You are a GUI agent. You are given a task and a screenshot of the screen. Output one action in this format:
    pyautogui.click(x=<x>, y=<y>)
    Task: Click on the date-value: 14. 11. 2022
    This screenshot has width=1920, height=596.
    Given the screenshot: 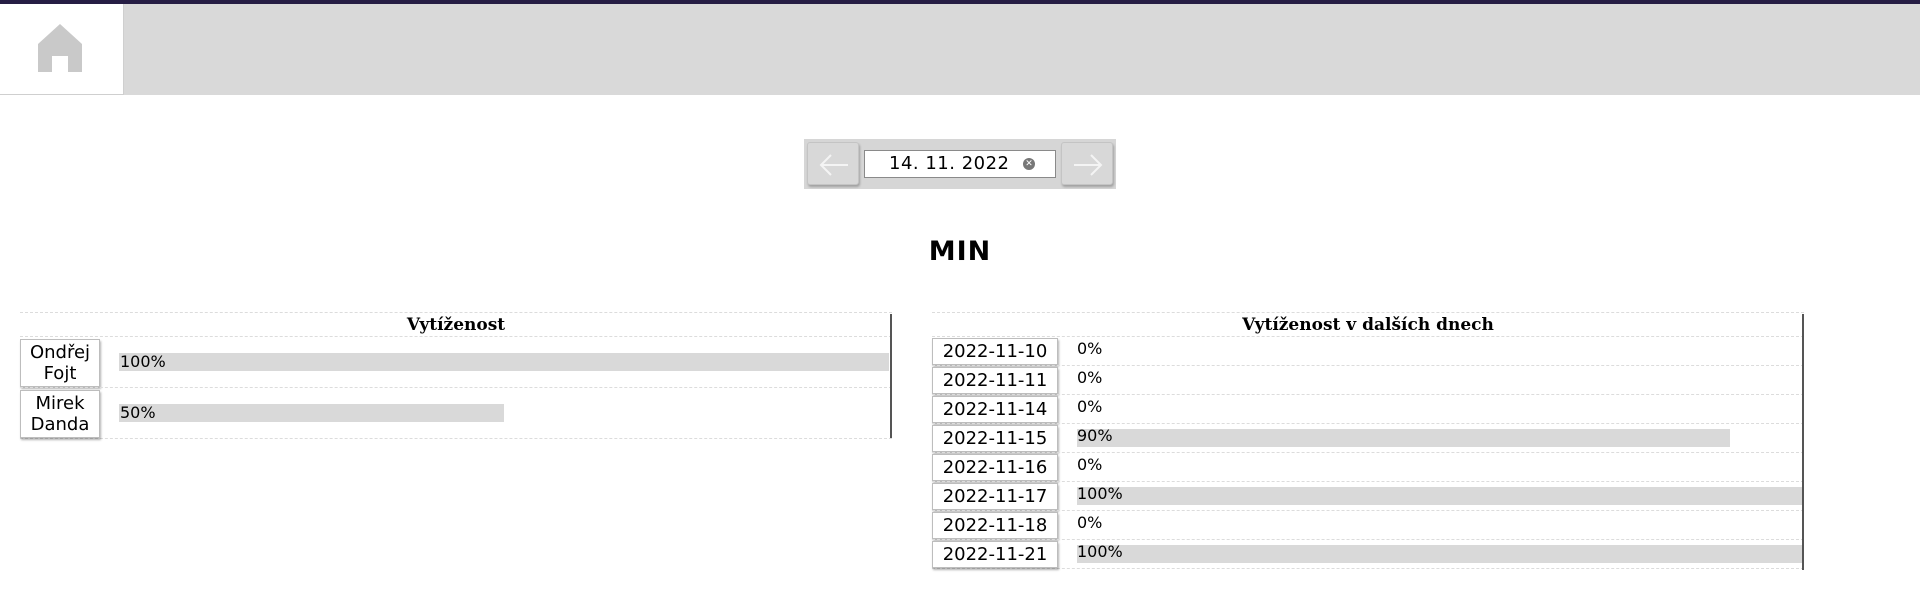 What is the action you would take?
    pyautogui.click(x=949, y=163)
    